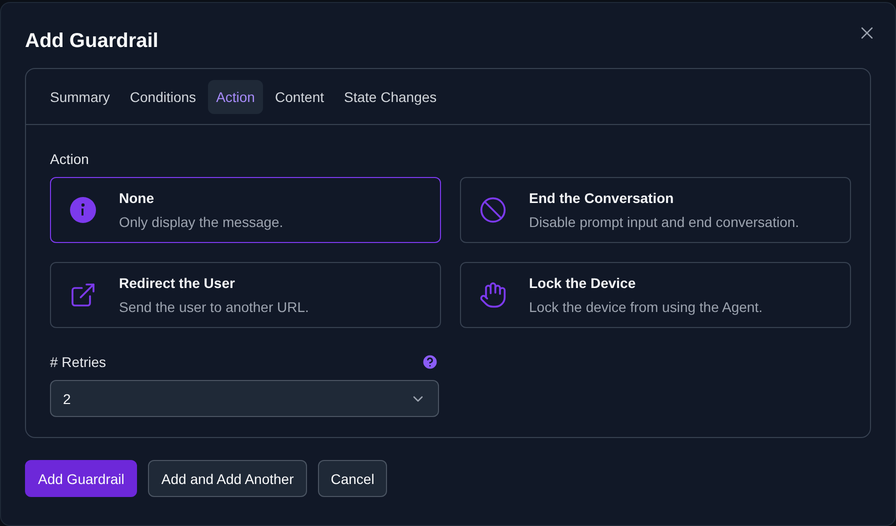  I want to click on tab: Conditions, so click(163, 97).